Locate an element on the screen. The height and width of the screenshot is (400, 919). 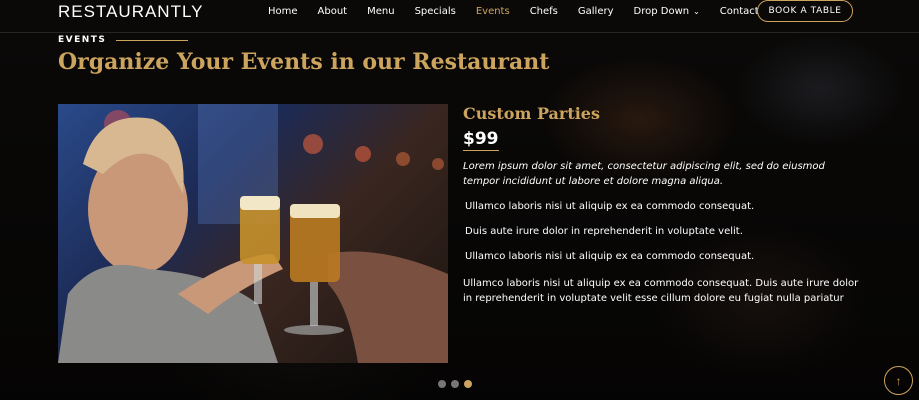
event-title: Custom Parties is located at coordinates (531, 113).